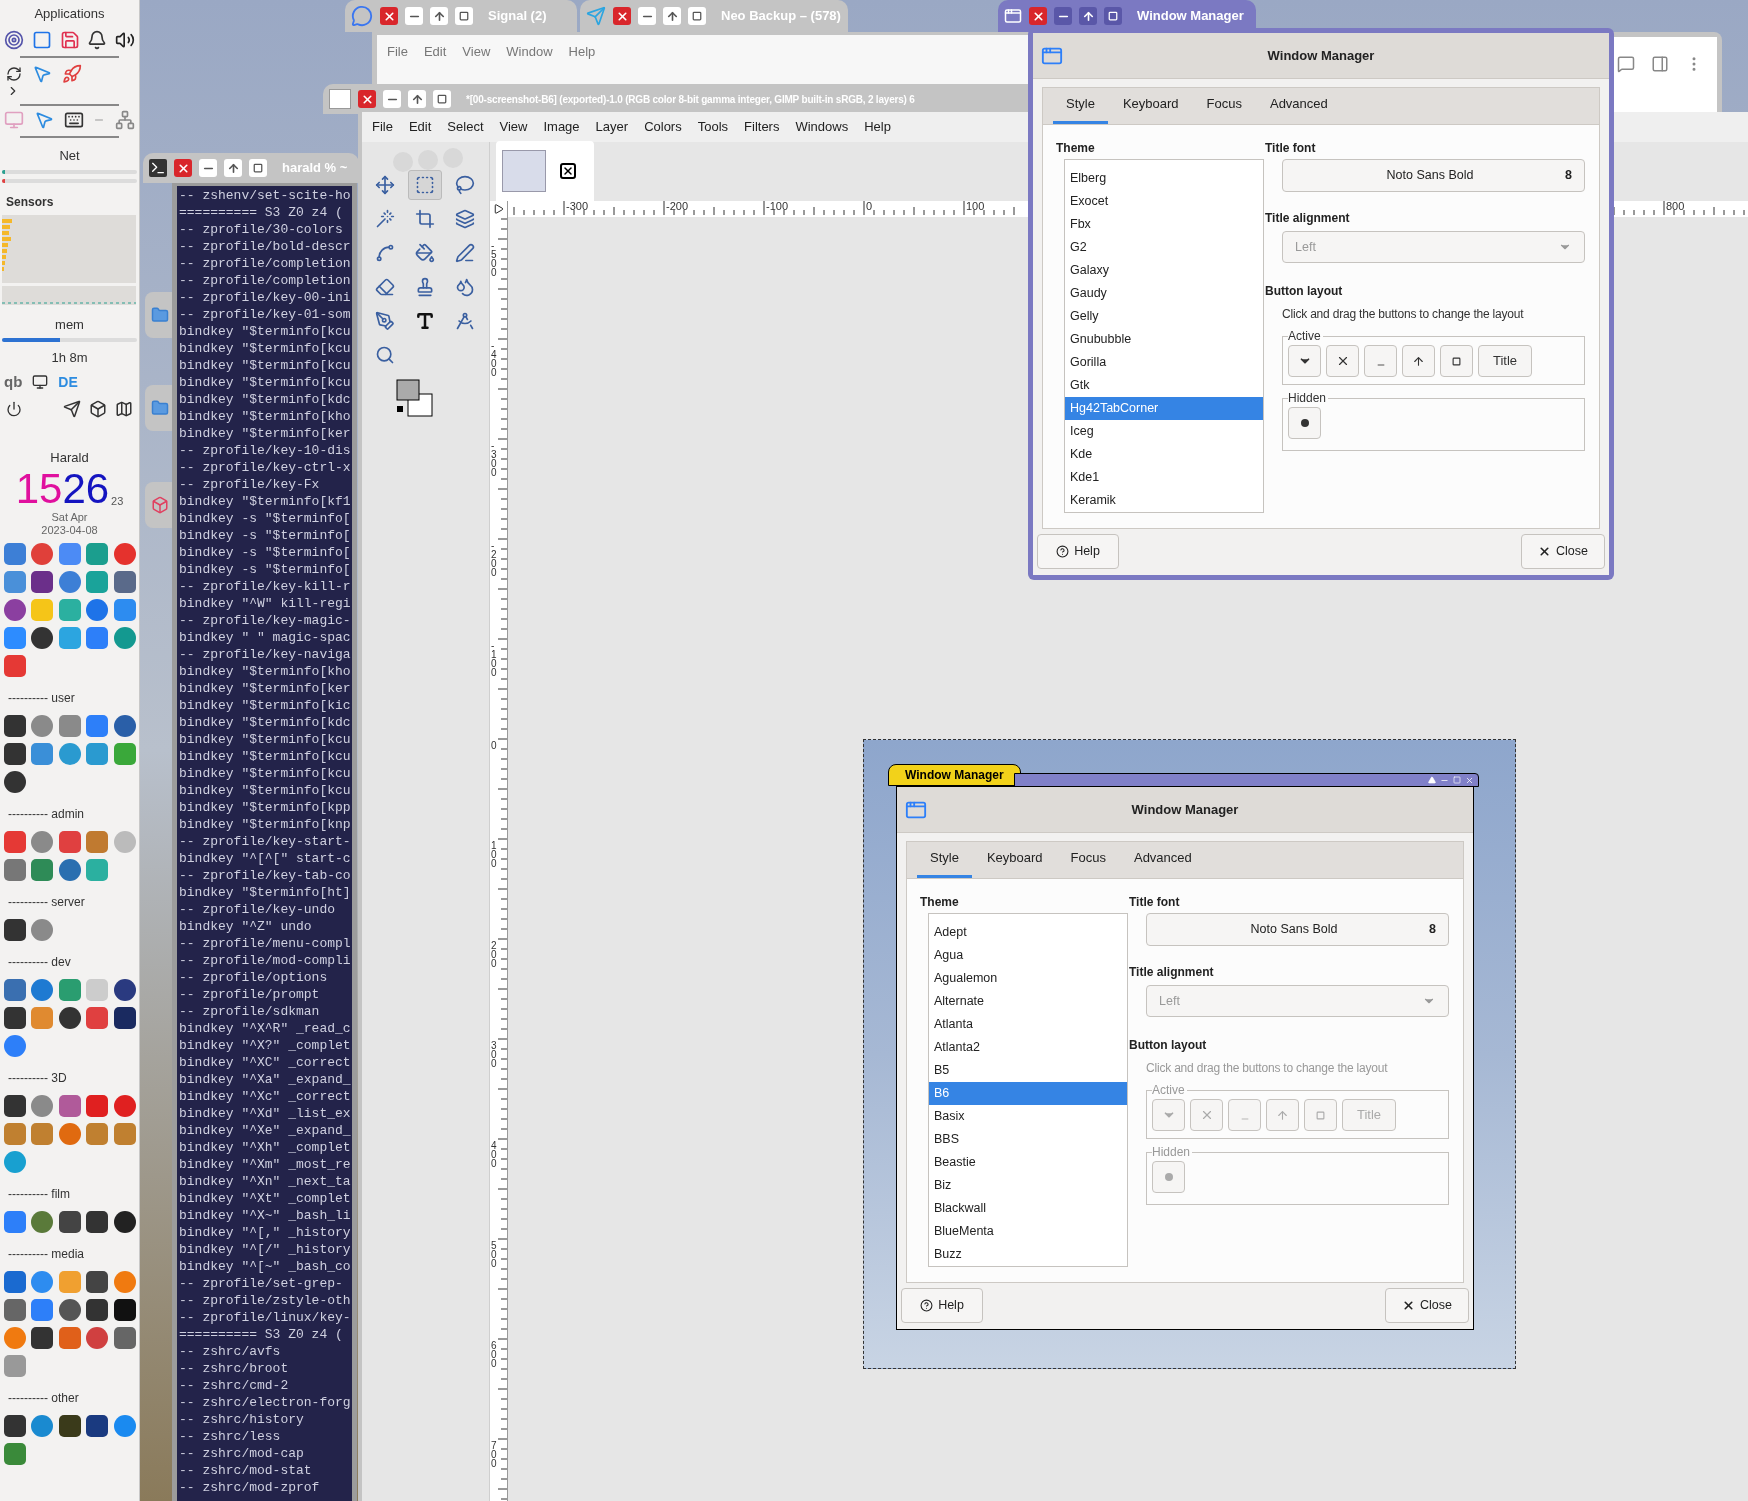 The image size is (1748, 1501). I want to click on menu-item: Layer, so click(612, 127).